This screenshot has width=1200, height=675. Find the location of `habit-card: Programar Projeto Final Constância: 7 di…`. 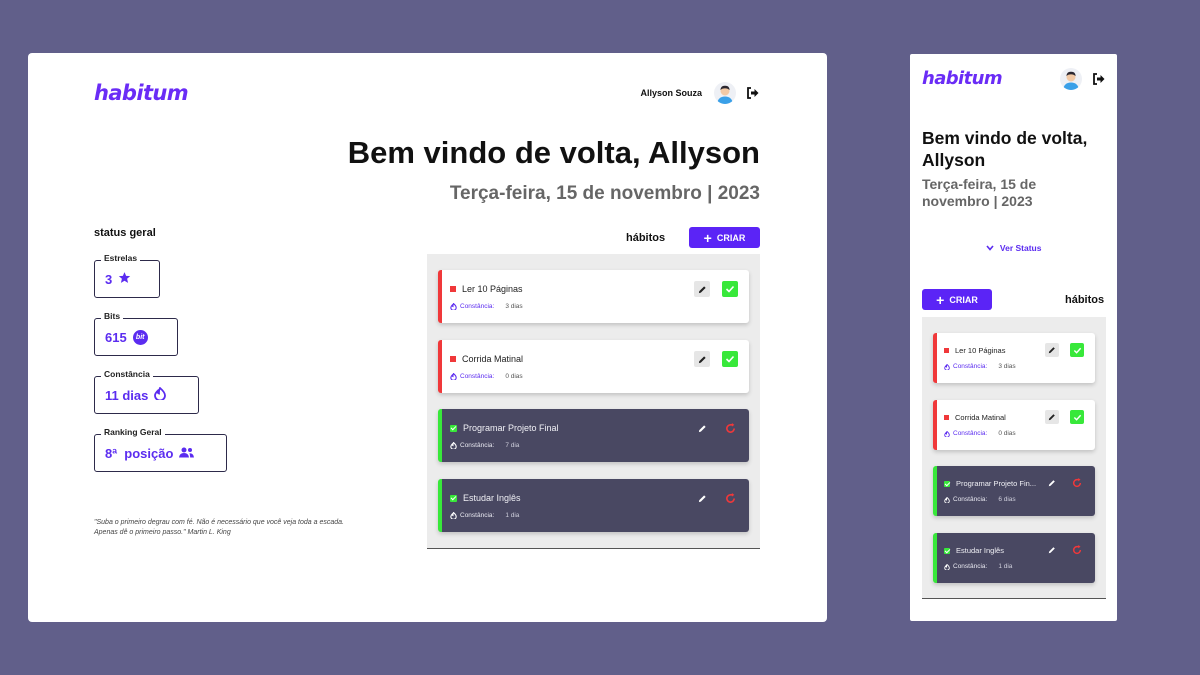

habit-card: Programar Projeto Final Constância: 7 di… is located at coordinates (593, 435).